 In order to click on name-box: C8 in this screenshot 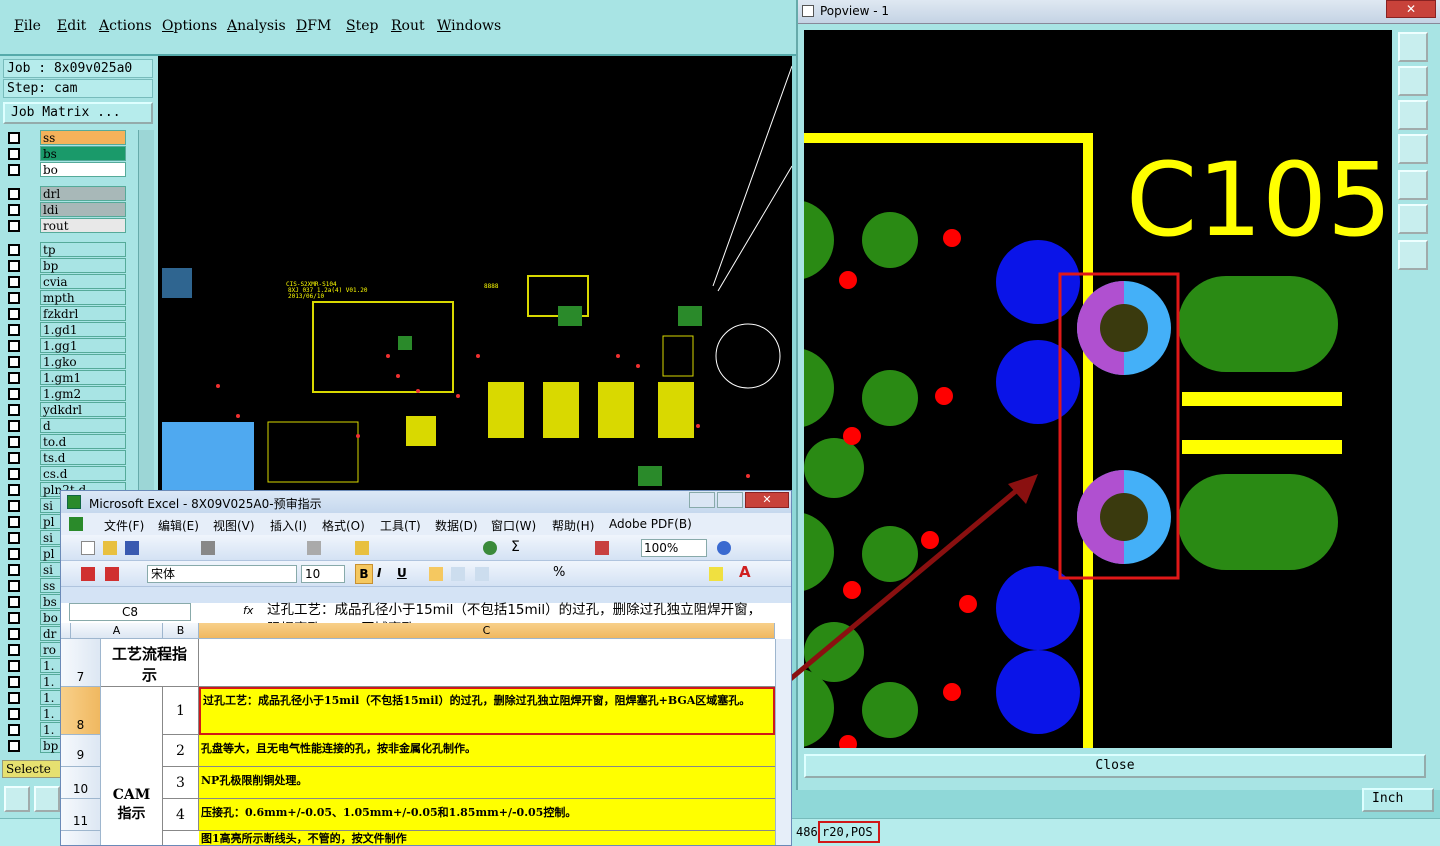, I will do `click(130, 612)`.